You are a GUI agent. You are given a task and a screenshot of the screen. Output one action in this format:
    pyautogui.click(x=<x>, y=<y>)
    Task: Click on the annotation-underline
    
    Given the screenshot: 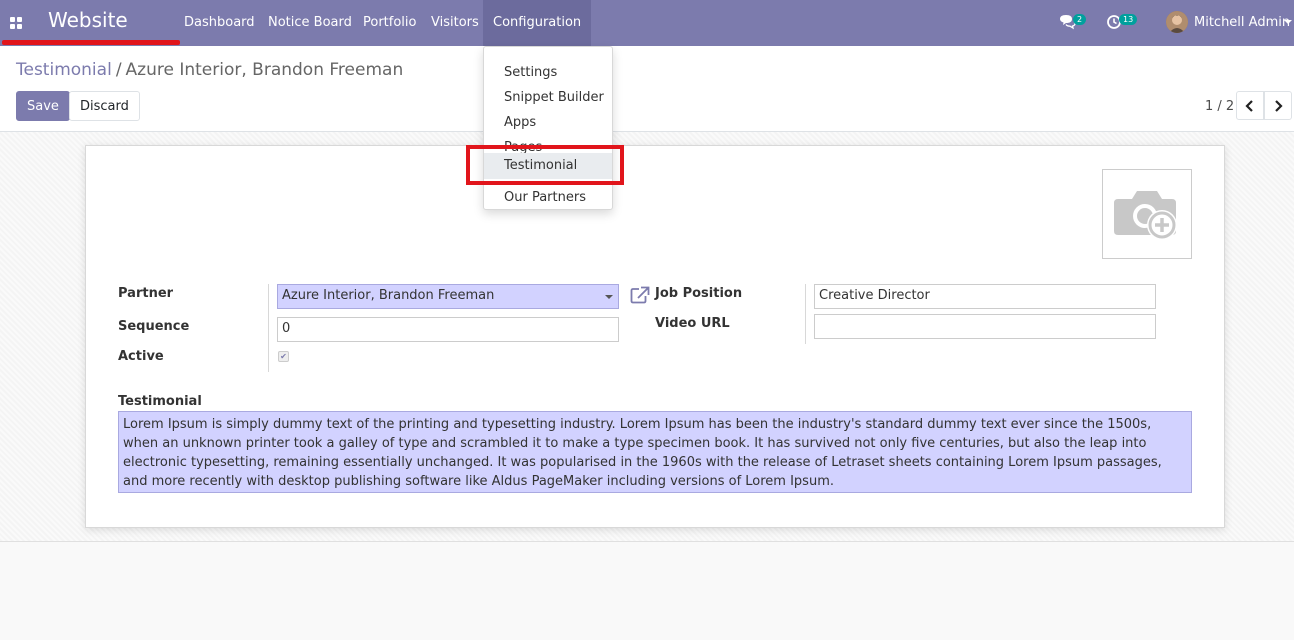 What is the action you would take?
    pyautogui.click(x=91, y=42)
    